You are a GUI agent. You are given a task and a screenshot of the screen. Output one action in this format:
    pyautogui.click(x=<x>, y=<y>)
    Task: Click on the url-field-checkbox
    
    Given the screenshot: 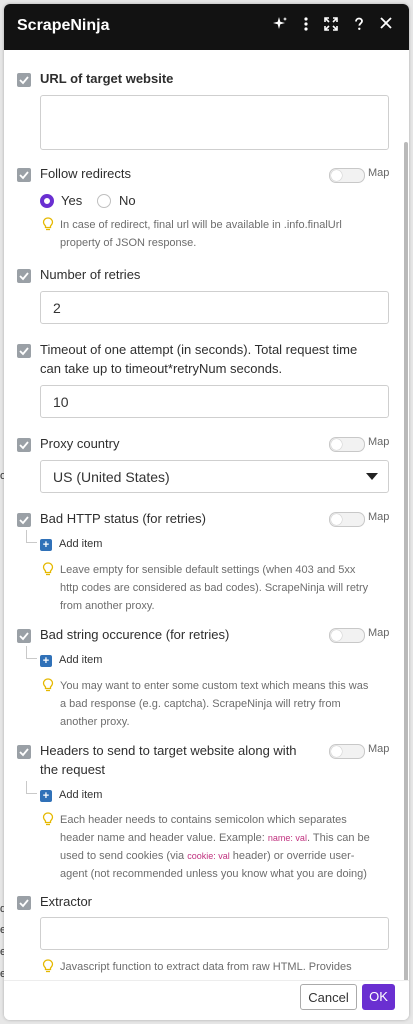 What is the action you would take?
    pyautogui.click(x=24, y=80)
    